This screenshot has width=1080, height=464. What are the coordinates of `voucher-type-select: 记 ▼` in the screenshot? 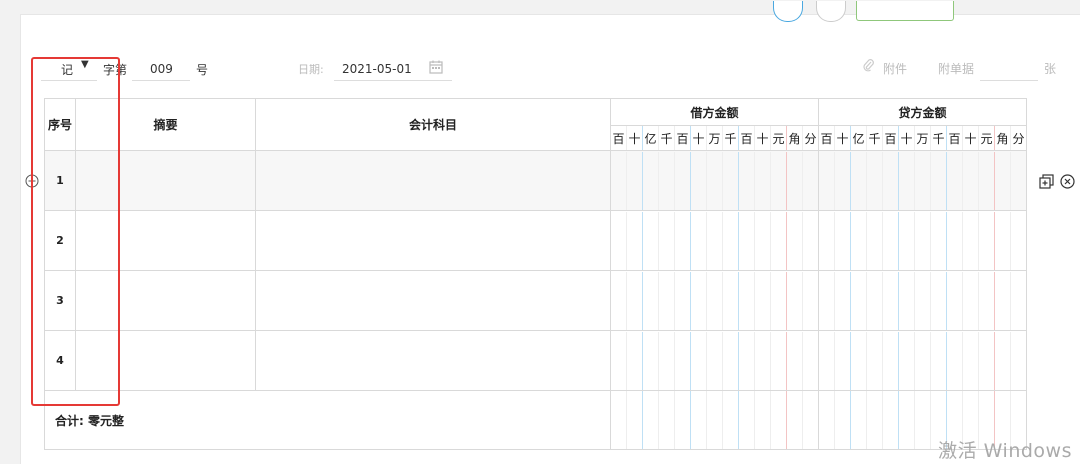 It's located at (69, 69).